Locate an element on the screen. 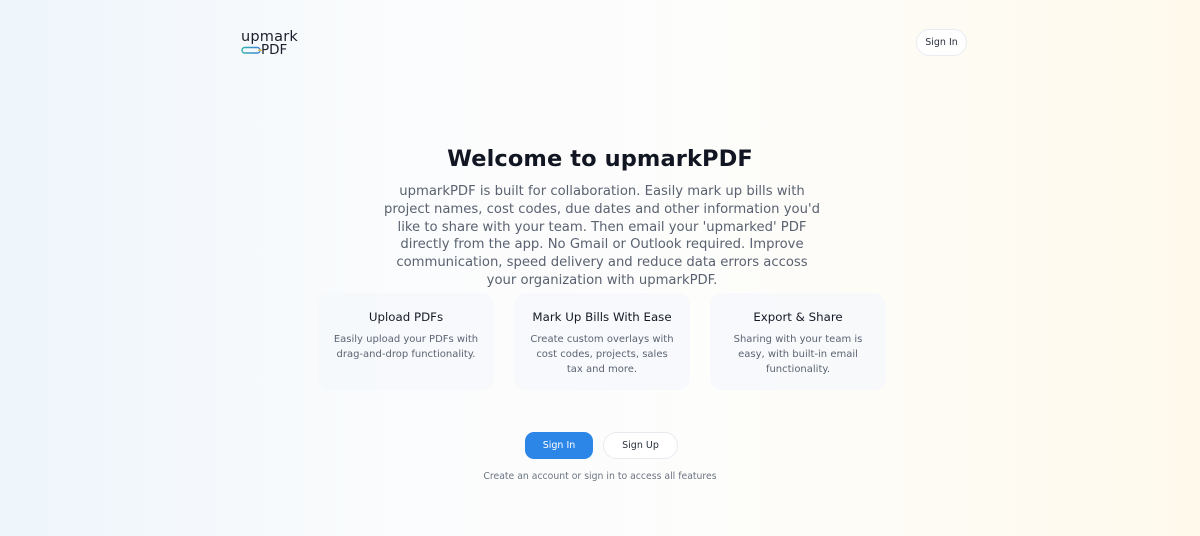 The image size is (1200, 536). sign-up-button: Sign Up is located at coordinates (640, 445).